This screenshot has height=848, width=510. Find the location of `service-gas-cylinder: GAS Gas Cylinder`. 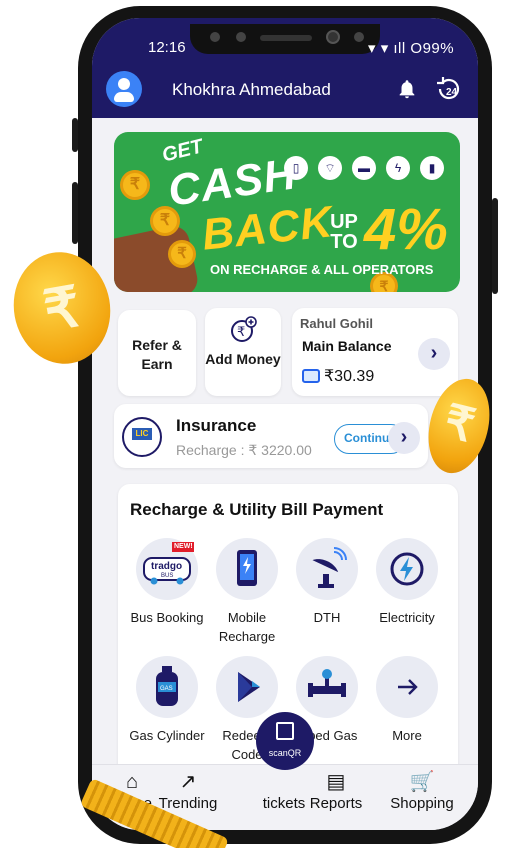

service-gas-cylinder: GAS Gas Cylinder is located at coordinates (167, 700).